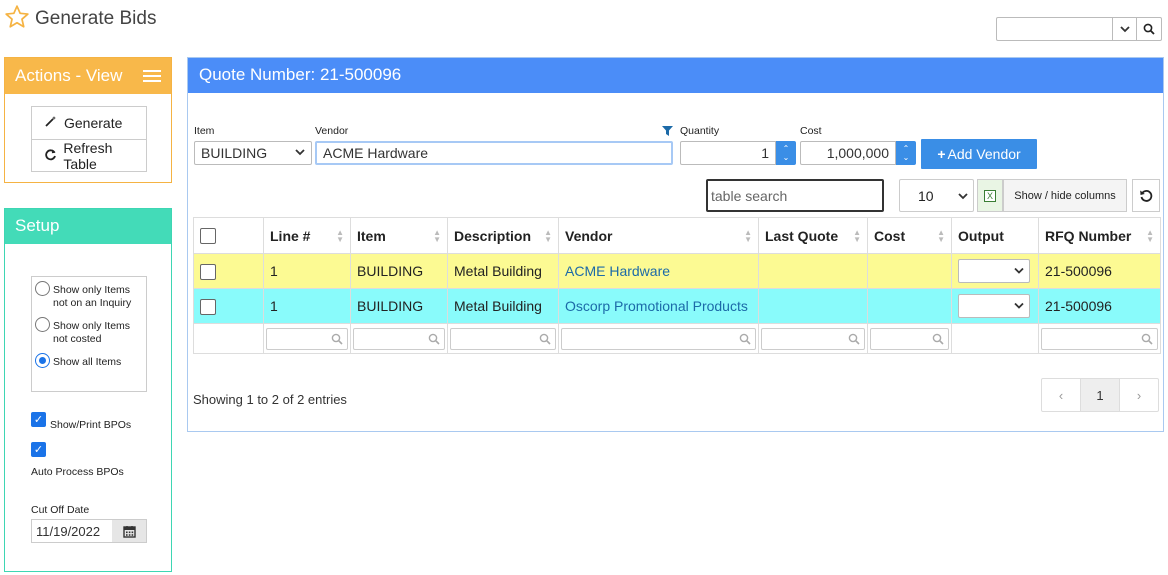 The height and width of the screenshot is (575, 1168). Describe the element at coordinates (795, 195) in the screenshot. I see `table-search-input: table search` at that location.